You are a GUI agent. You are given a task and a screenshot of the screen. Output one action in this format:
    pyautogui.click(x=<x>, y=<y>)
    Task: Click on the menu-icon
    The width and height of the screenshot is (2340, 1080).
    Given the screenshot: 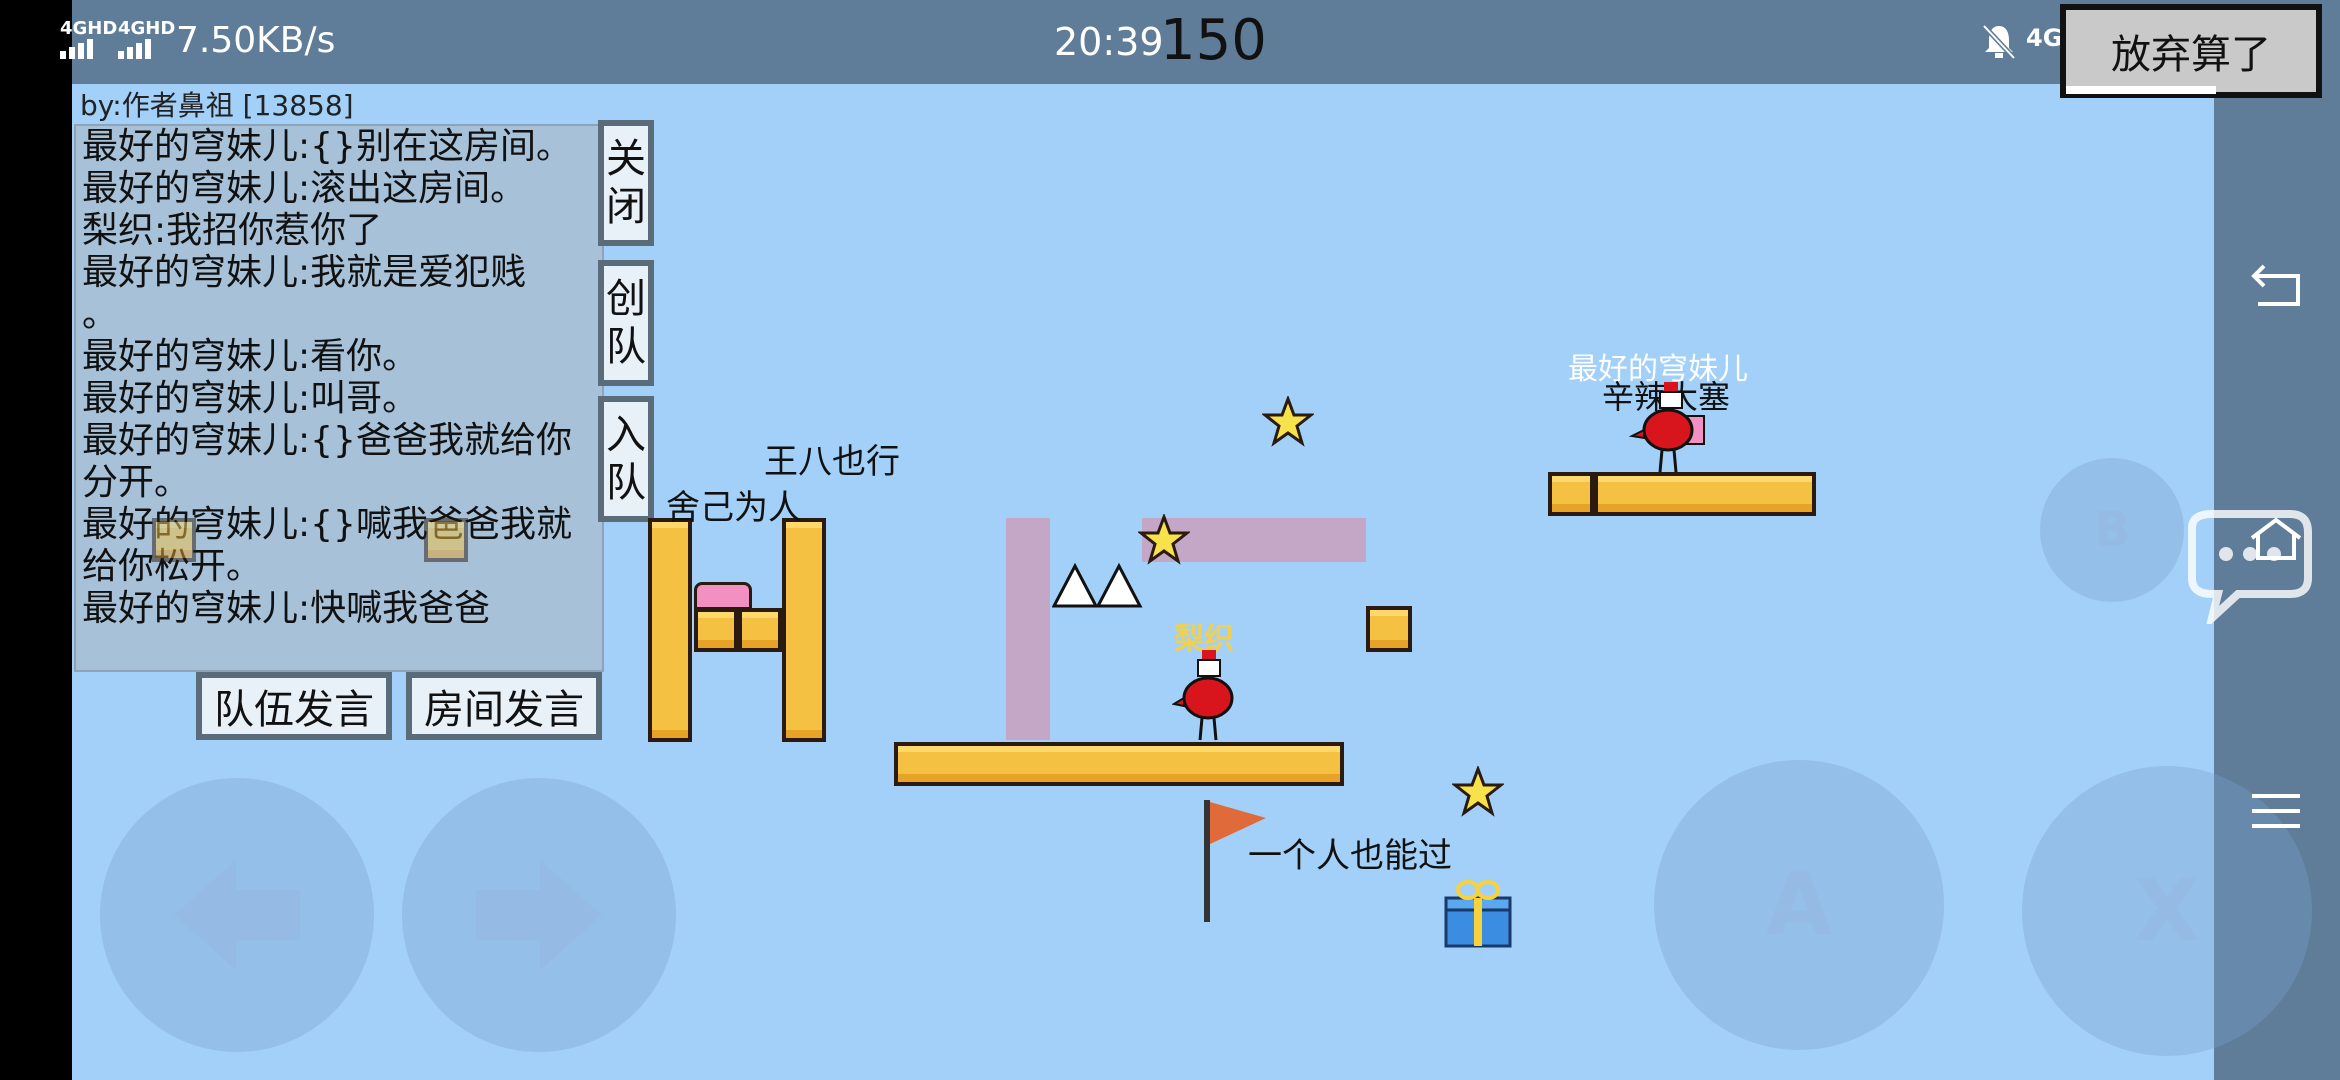 What is the action you would take?
    pyautogui.click(x=2276, y=811)
    